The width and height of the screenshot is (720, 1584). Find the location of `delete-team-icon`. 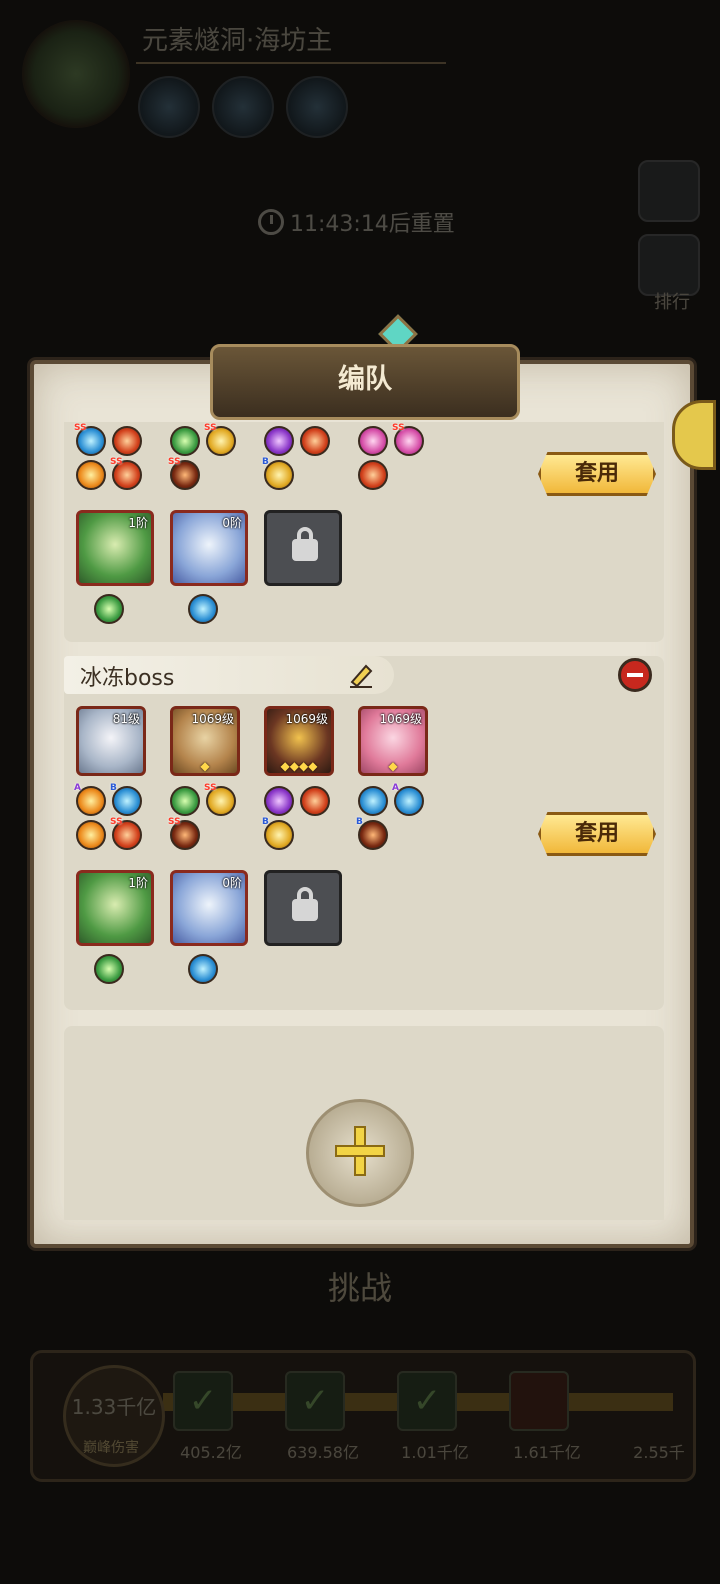

delete-team-icon is located at coordinates (635, 675).